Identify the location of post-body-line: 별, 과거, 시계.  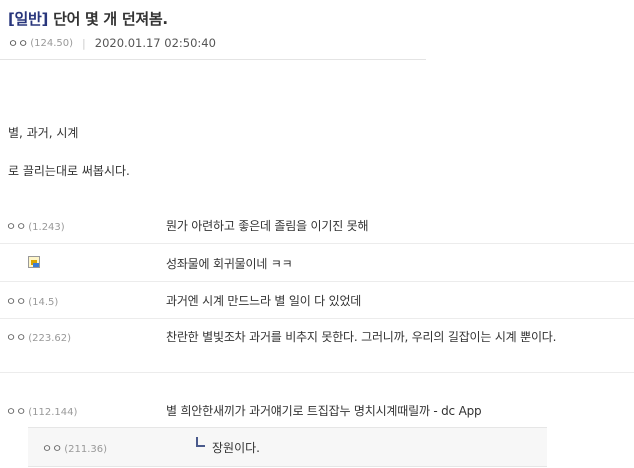
(43, 133).